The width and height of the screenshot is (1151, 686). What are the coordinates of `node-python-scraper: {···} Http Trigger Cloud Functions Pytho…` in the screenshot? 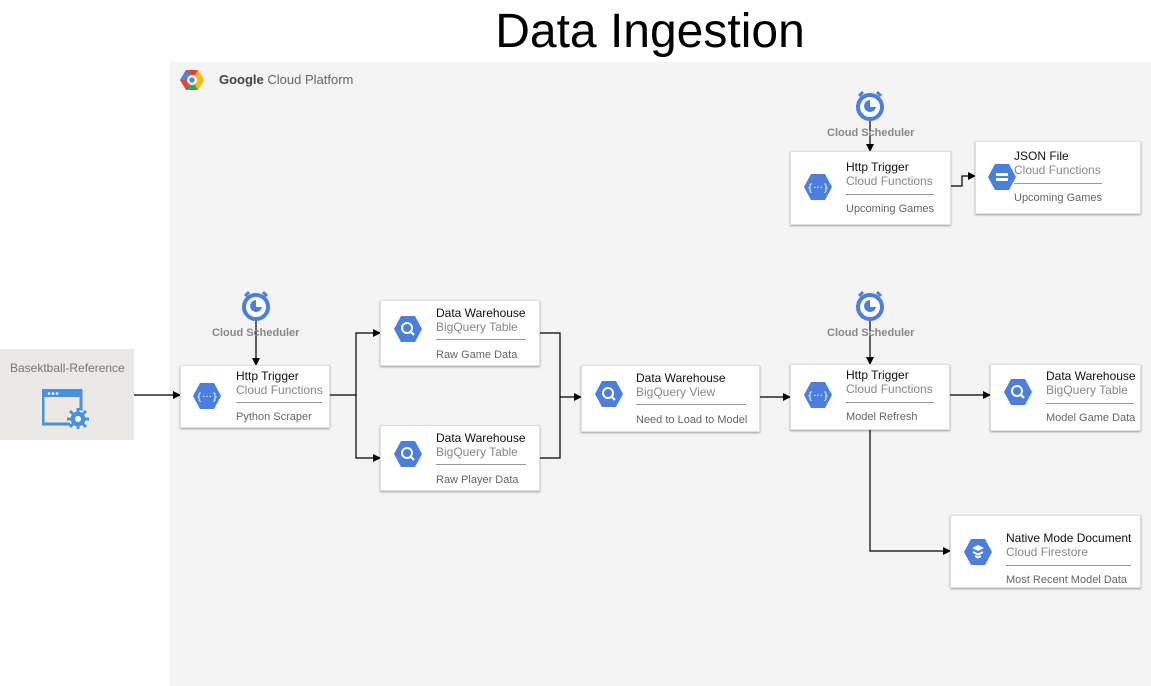 It's located at (255, 396).